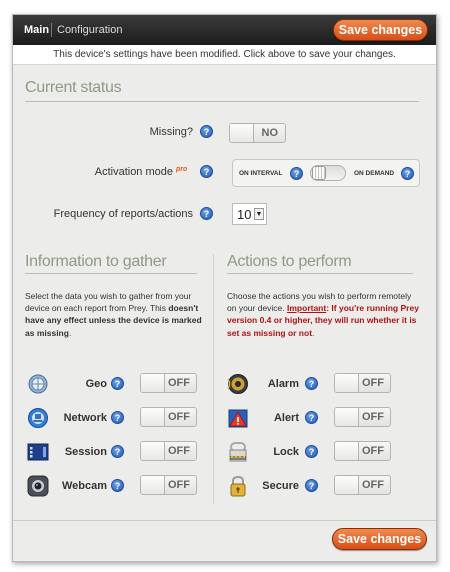 This screenshot has height=572, width=450. What do you see at coordinates (84, 486) in the screenshot?
I see `webcam-label: Webcam` at bounding box center [84, 486].